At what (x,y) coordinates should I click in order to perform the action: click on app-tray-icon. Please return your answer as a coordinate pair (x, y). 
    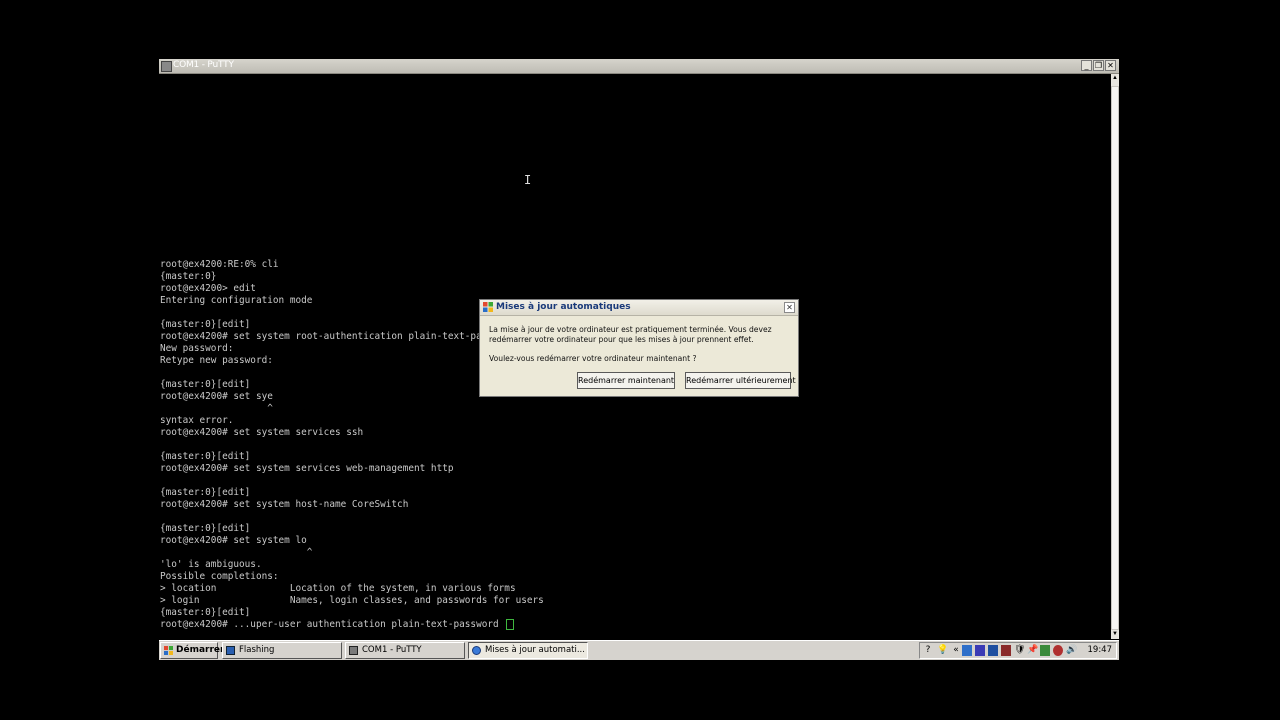
    Looking at the image, I should click on (993, 650).